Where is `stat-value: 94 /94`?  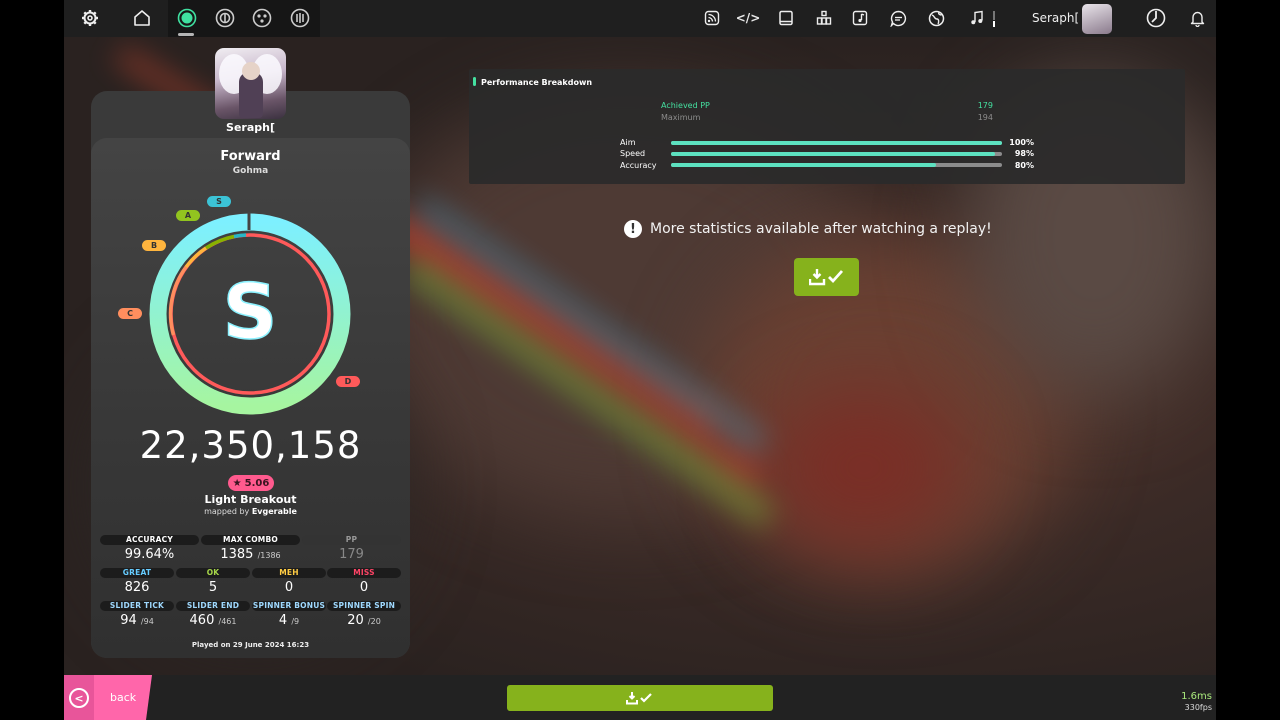 stat-value: 94 /94 is located at coordinates (137, 620).